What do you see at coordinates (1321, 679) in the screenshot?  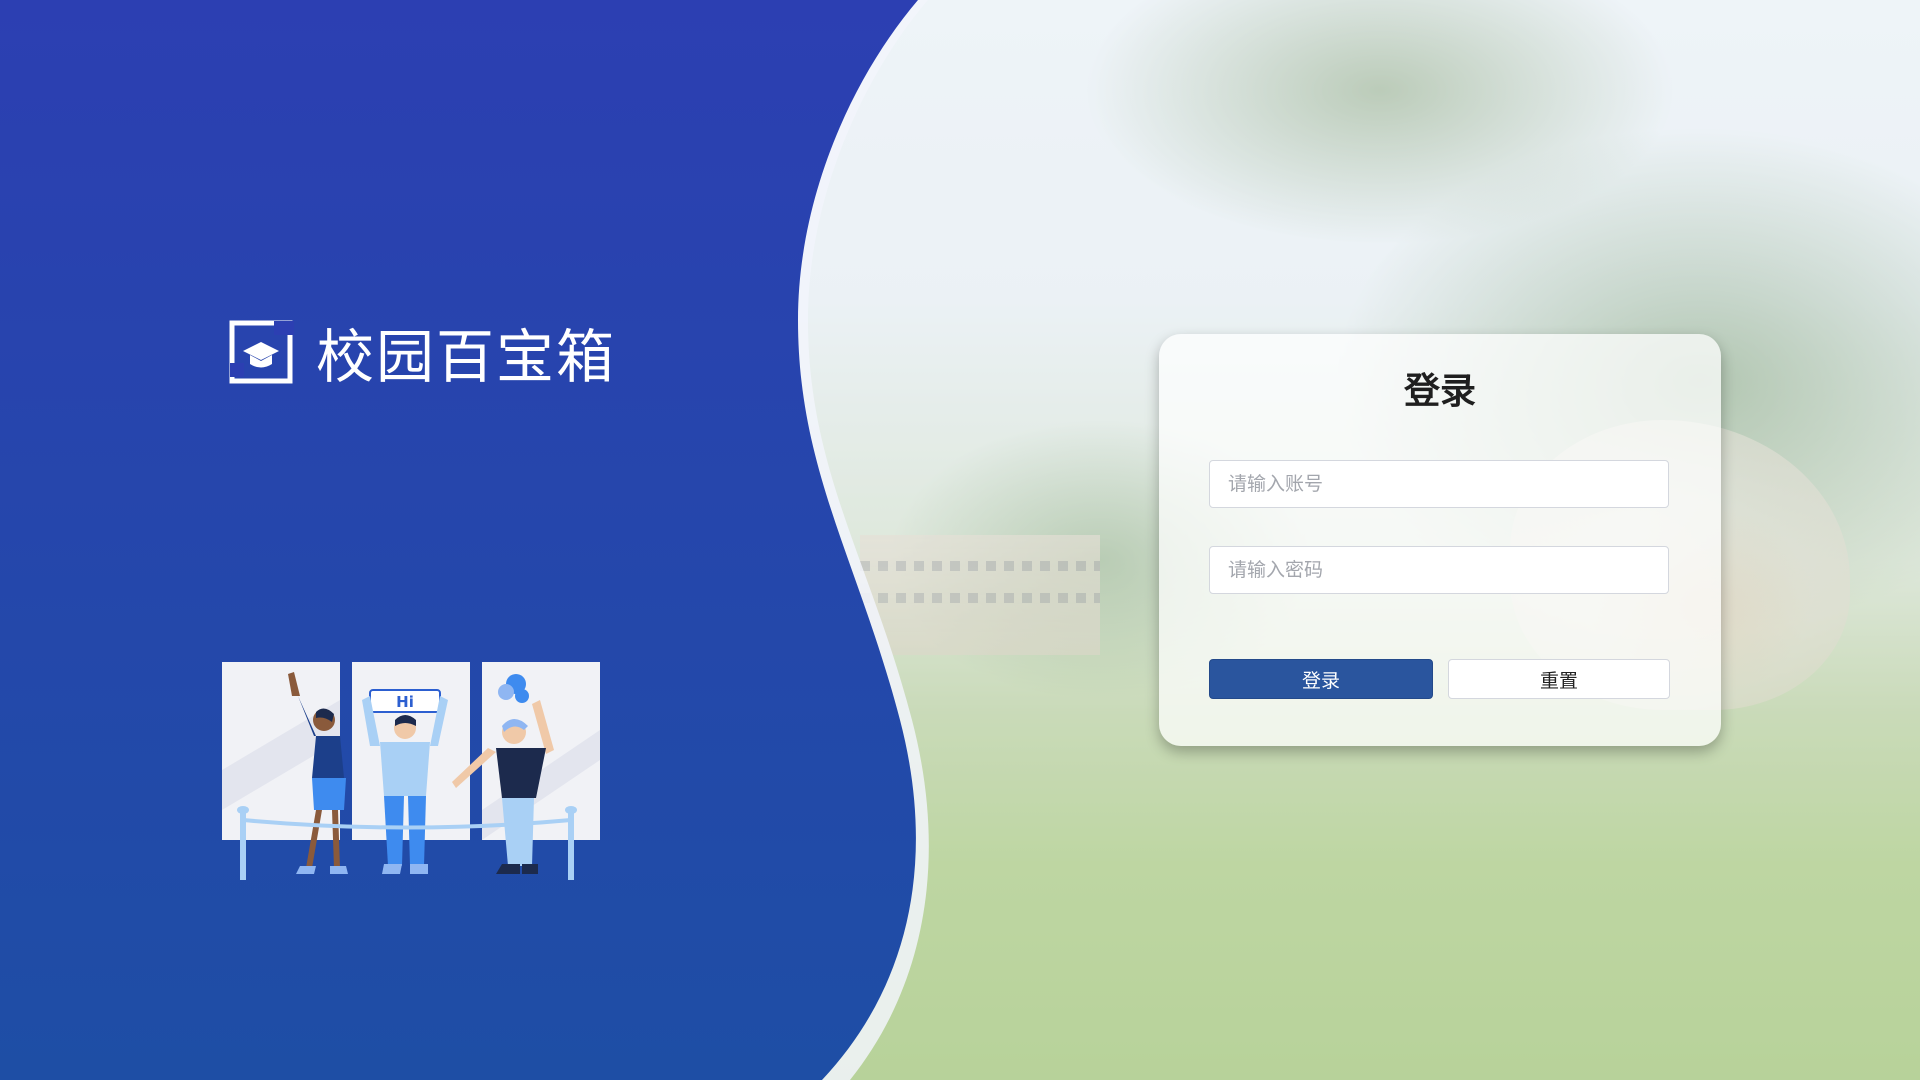 I see `login-button: 登录` at bounding box center [1321, 679].